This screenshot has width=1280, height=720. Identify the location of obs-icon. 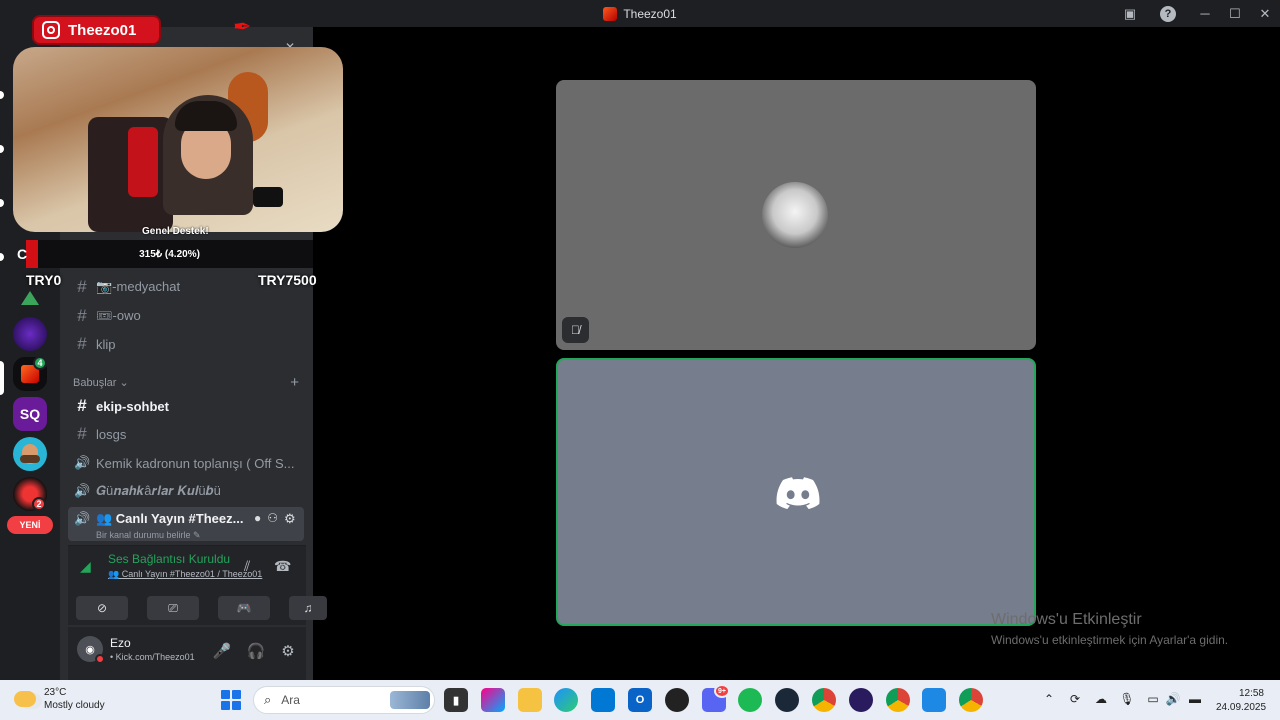
(677, 700).